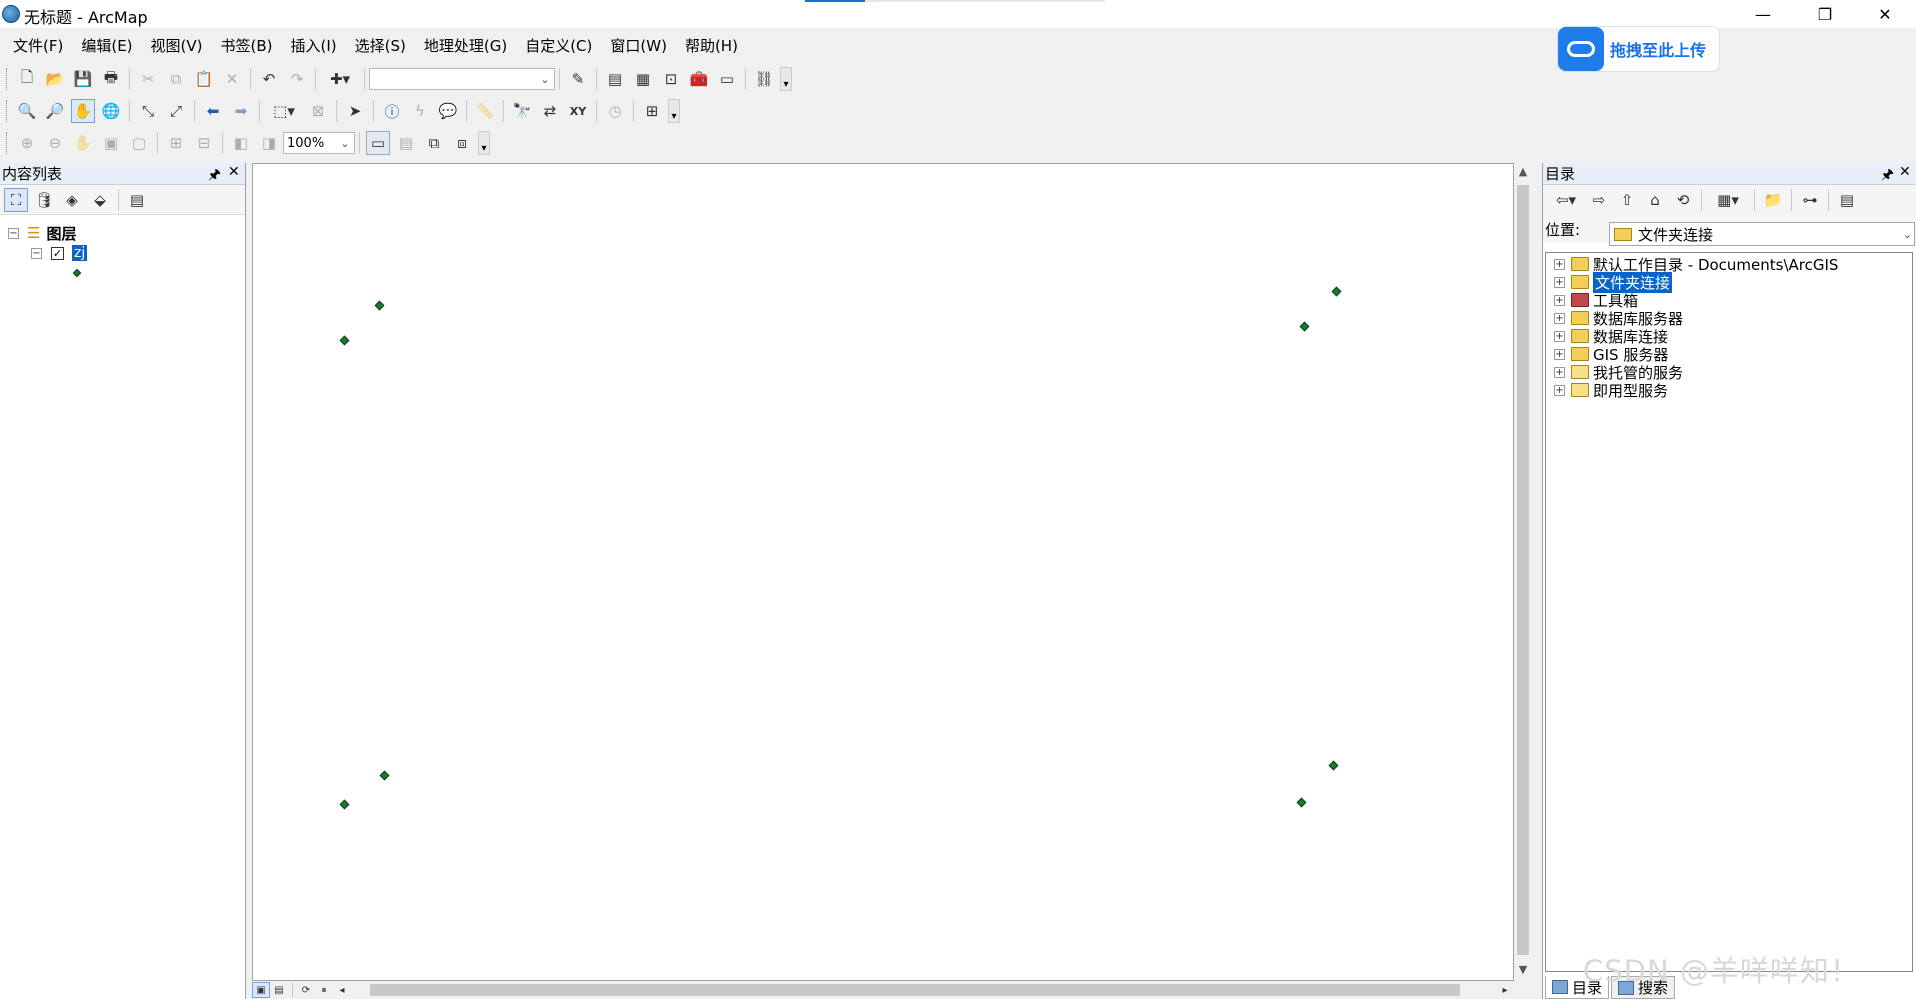 Image resolution: width=1916 pixels, height=999 pixels. What do you see at coordinates (83, 143) in the screenshot?
I see `layout-pan-icon: ✋` at bounding box center [83, 143].